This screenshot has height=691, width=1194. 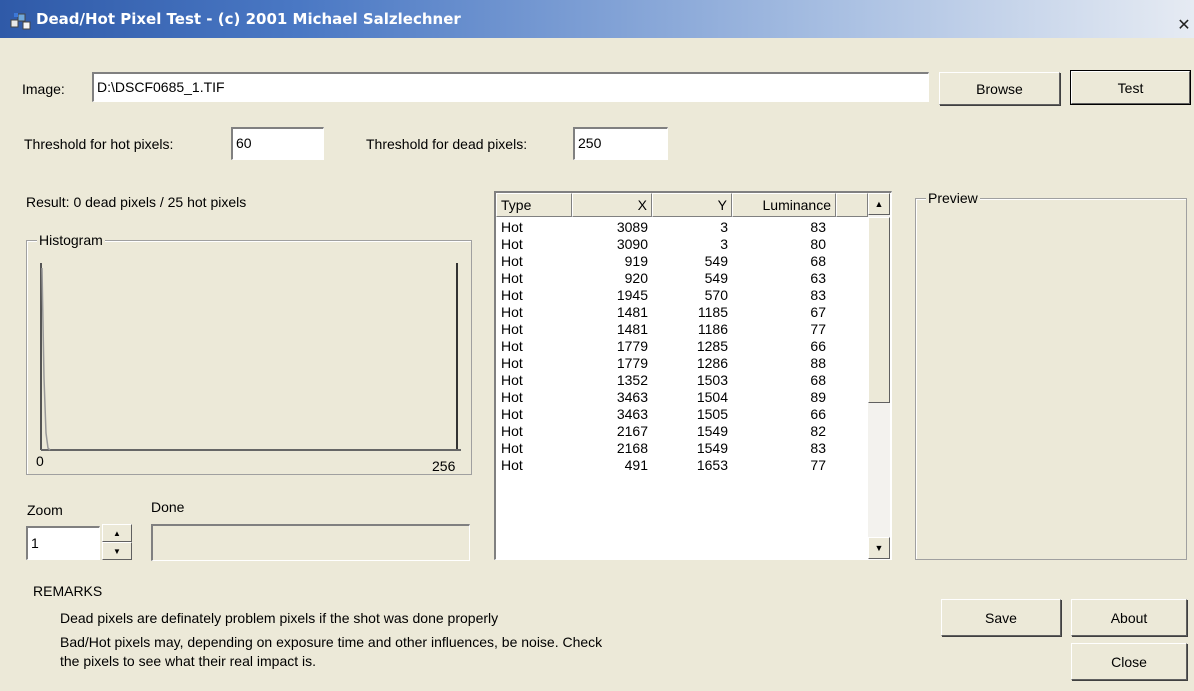 What do you see at coordinates (1130, 87) in the screenshot?
I see `test-button: Test` at bounding box center [1130, 87].